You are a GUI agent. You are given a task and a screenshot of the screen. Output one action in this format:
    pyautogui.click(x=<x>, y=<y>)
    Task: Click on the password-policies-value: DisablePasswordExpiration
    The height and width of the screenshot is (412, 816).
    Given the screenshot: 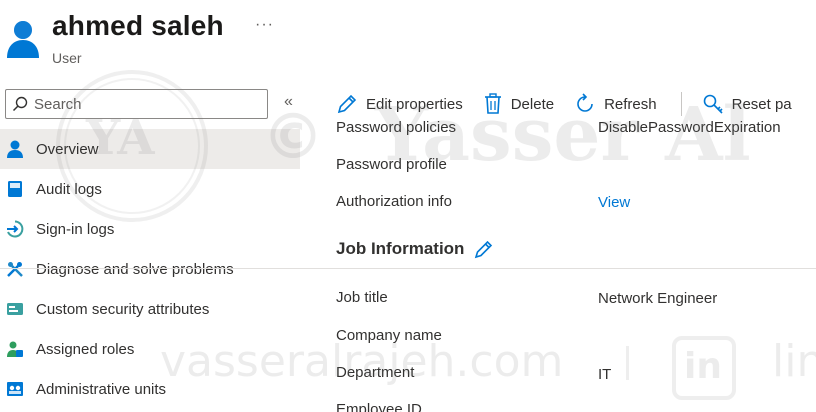 What is the action you would take?
    pyautogui.click(x=689, y=128)
    